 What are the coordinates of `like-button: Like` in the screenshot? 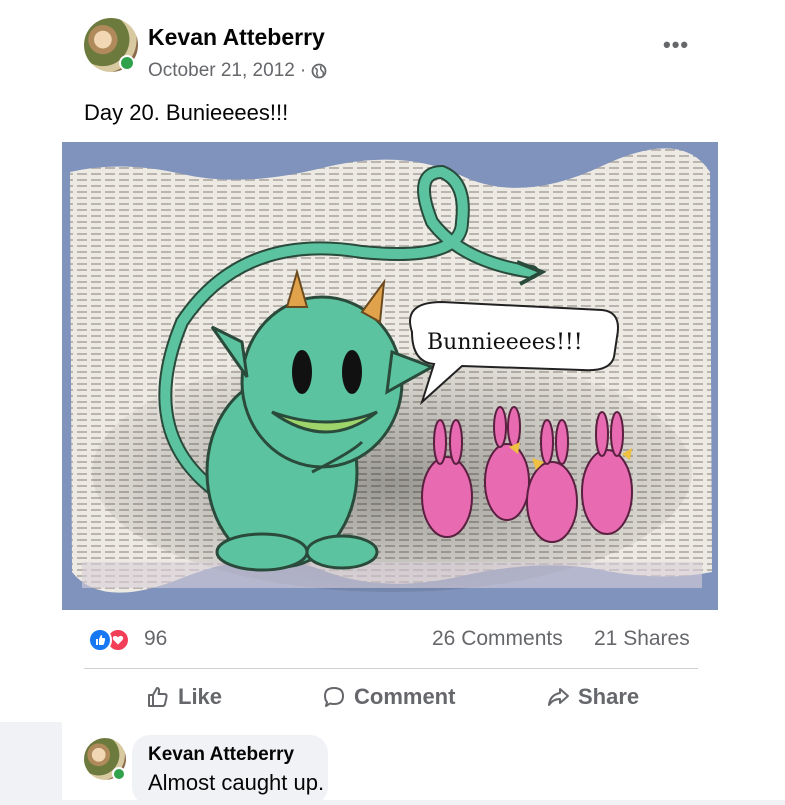 It's located at (184, 697).